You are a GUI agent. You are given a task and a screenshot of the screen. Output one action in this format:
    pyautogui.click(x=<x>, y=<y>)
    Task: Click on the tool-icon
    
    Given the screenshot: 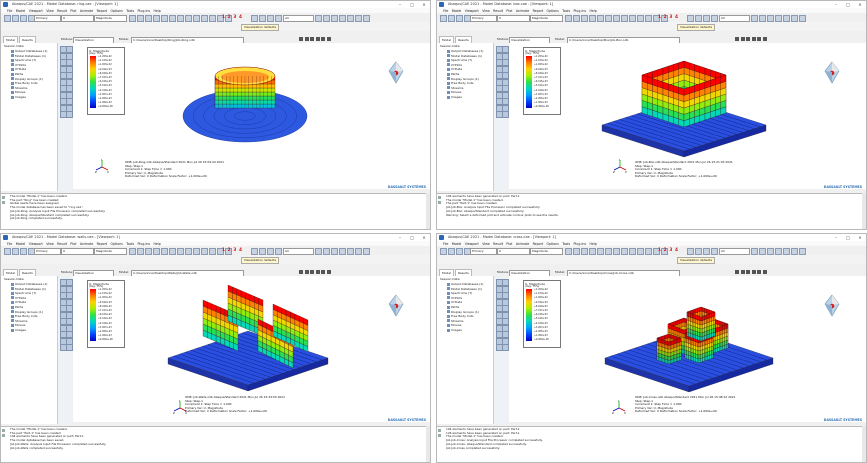 What is the action you would take?
    pyautogui.click(x=254, y=251)
    